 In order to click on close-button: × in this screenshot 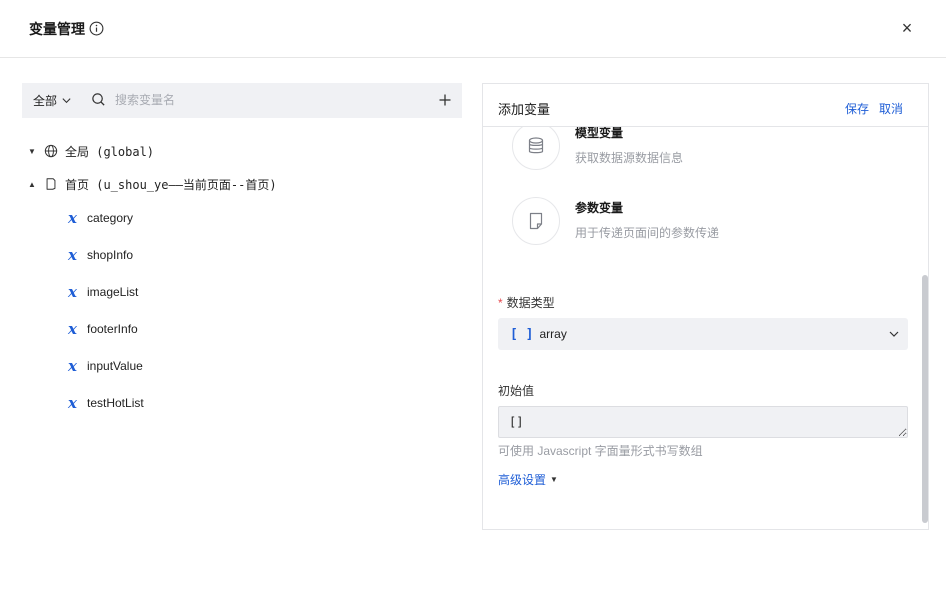, I will do `click(907, 28)`.